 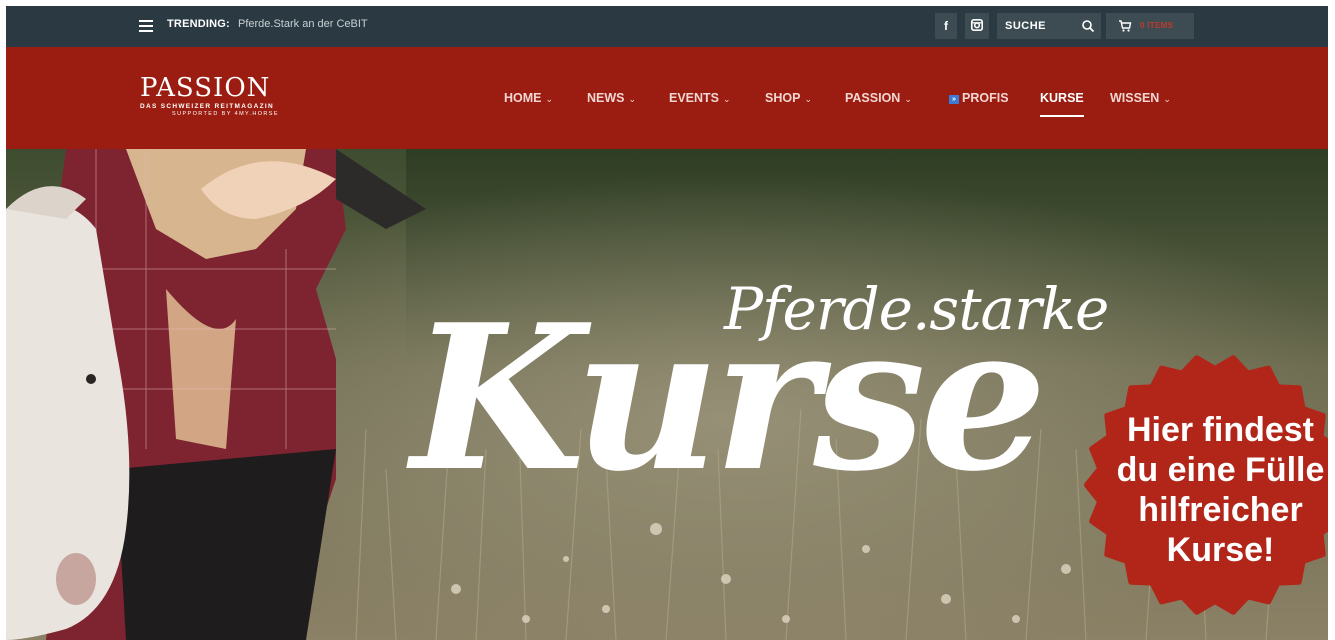 What do you see at coordinates (977, 26) in the screenshot?
I see `instagram-icon` at bounding box center [977, 26].